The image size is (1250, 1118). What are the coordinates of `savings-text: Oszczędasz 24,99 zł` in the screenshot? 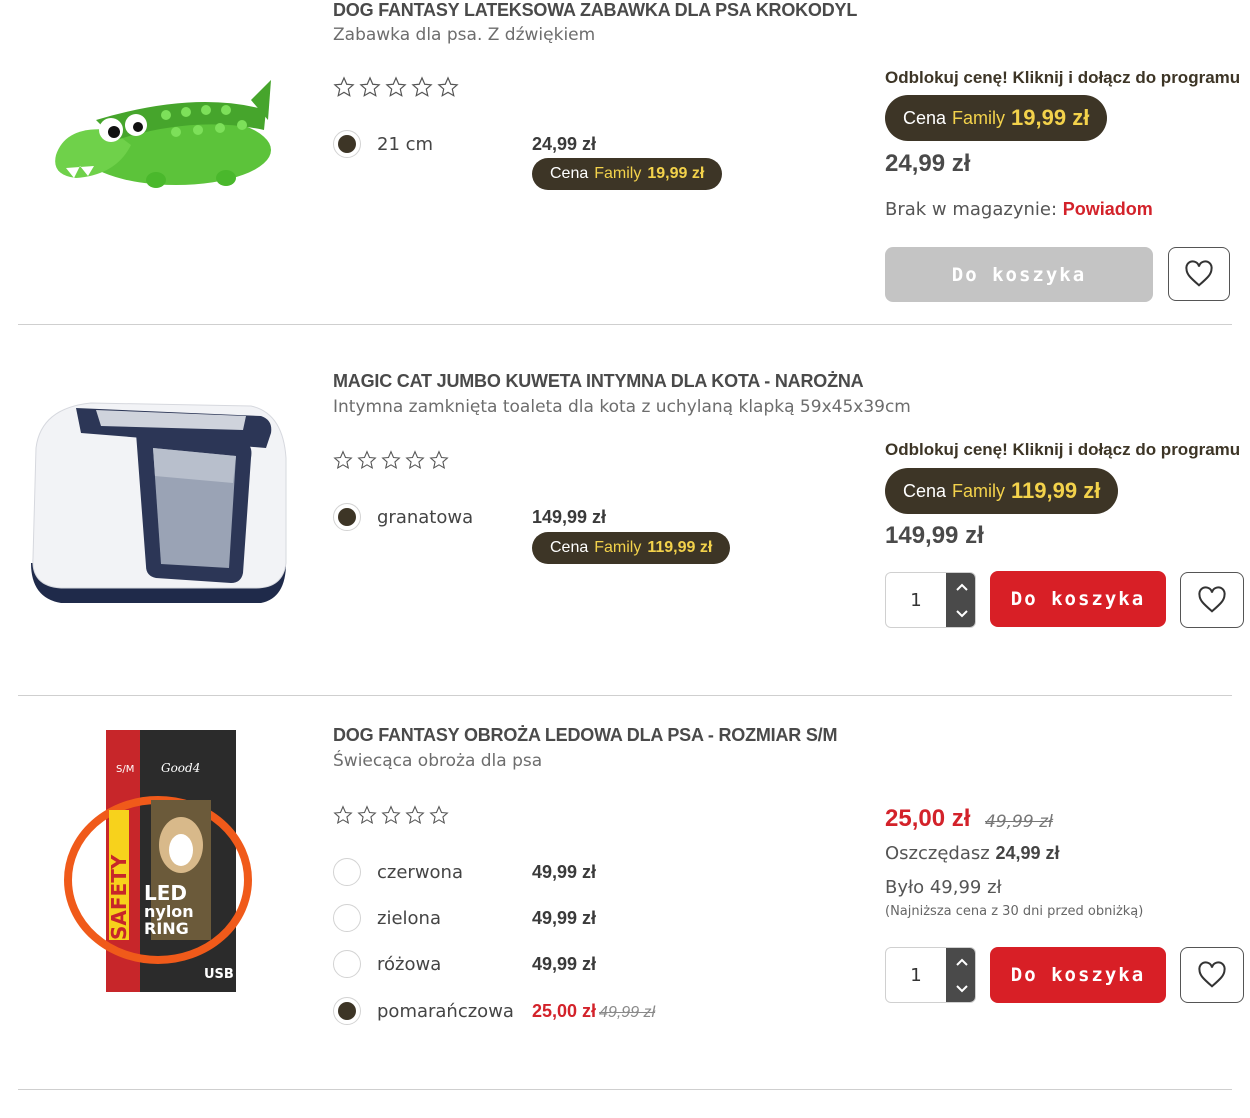 It's located at (972, 853).